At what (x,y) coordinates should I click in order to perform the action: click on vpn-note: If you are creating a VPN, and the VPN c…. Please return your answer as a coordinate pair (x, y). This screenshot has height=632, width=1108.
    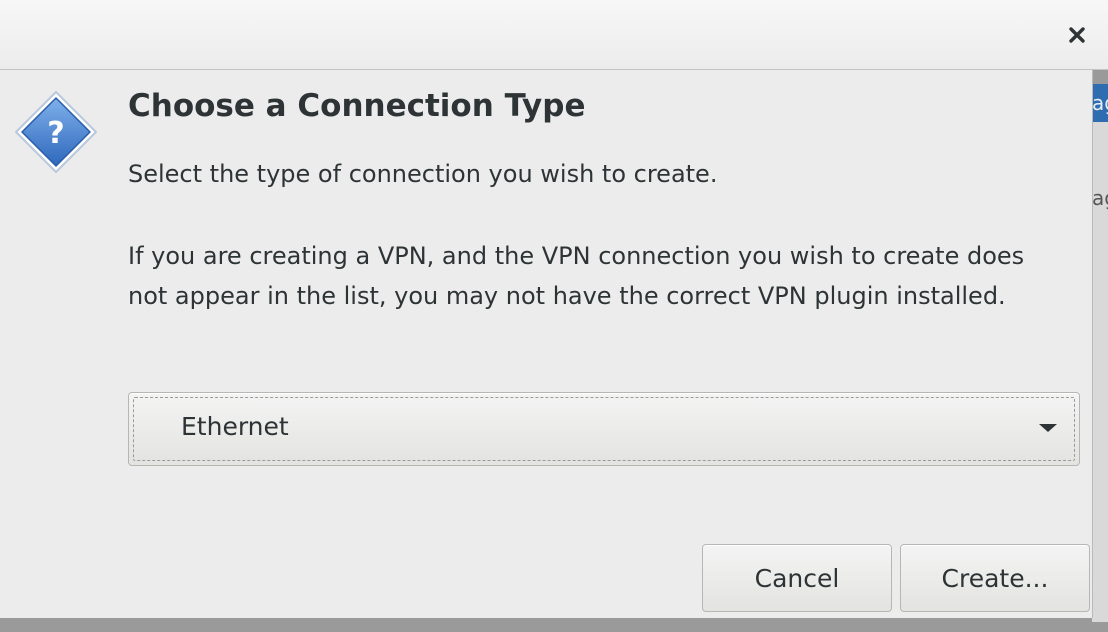
    Looking at the image, I should click on (576, 276).